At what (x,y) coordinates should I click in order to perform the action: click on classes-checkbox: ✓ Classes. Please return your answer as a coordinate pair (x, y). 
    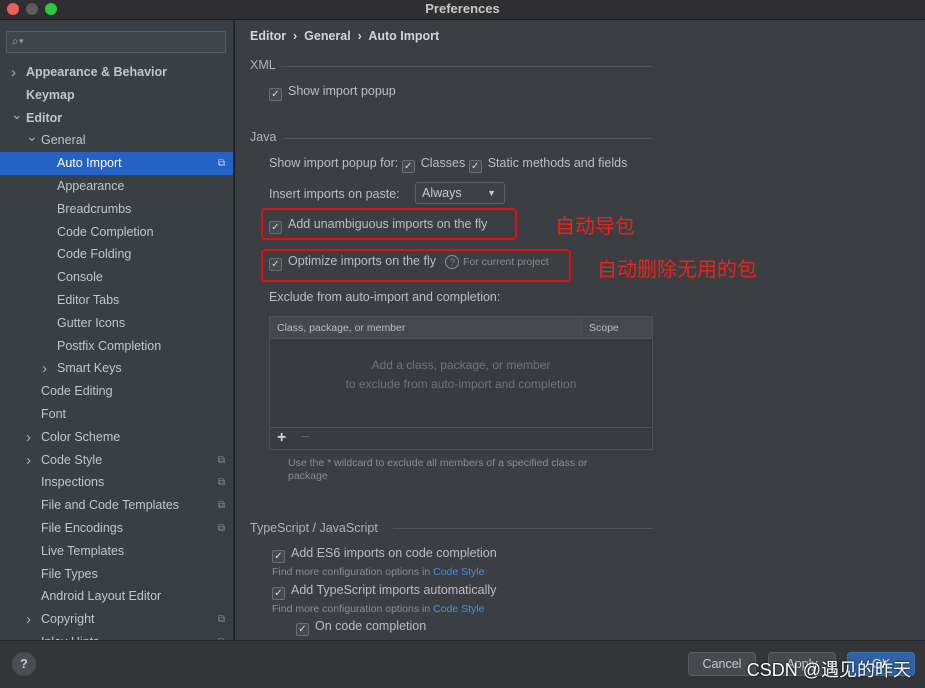
    Looking at the image, I should click on (433, 164).